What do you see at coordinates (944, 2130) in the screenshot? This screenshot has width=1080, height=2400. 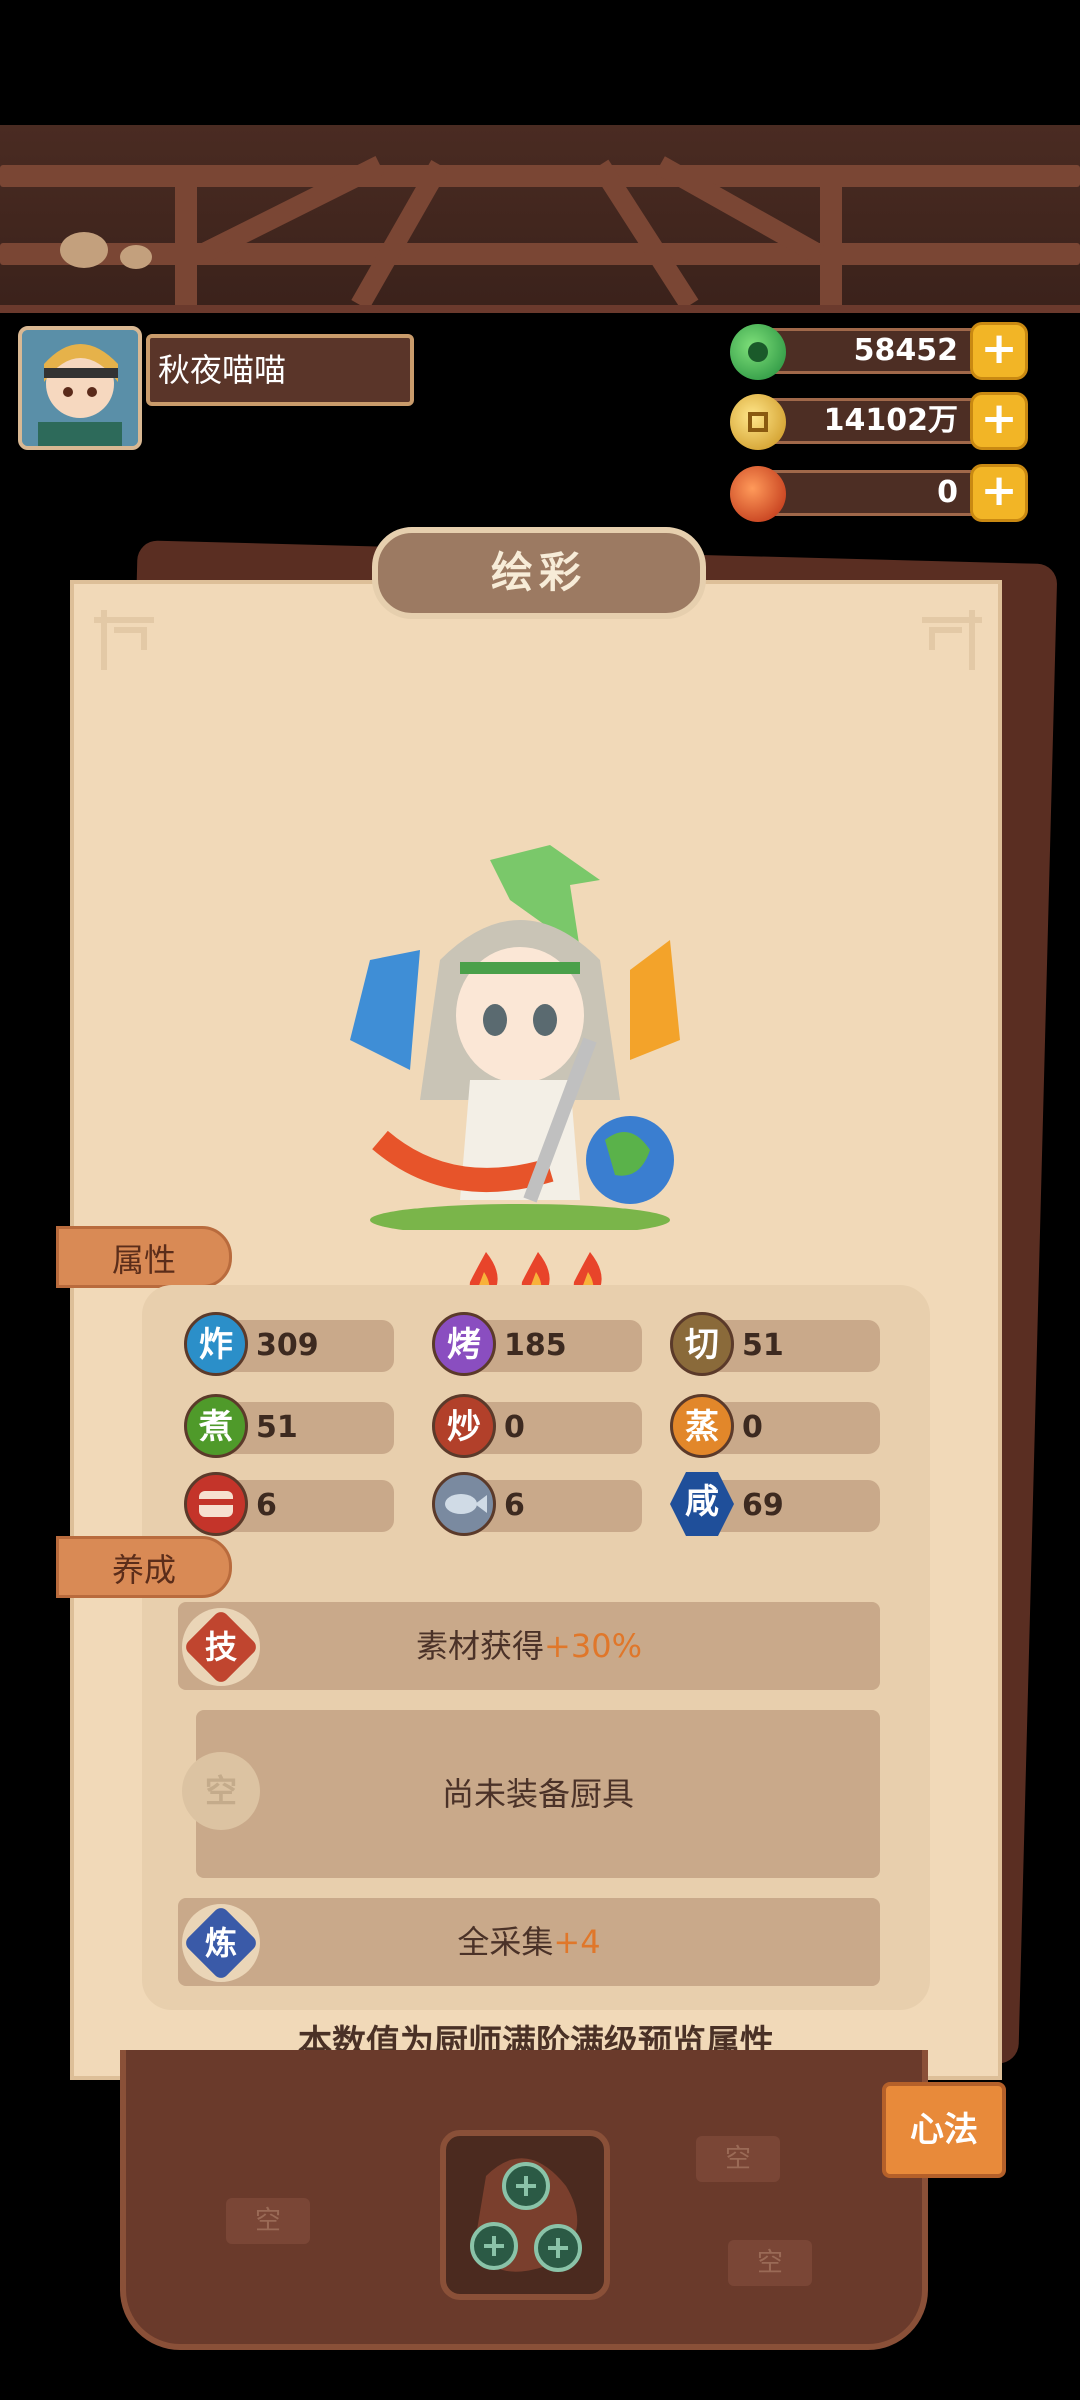 I see `xinfa-button: 心法` at bounding box center [944, 2130].